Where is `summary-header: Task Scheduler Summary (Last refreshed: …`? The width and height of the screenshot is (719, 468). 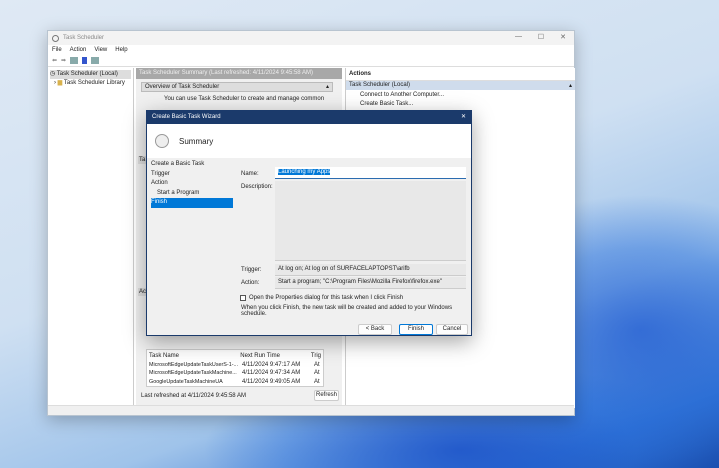
summary-header: Task Scheduler Summary (Last refreshed: … is located at coordinates (239, 73).